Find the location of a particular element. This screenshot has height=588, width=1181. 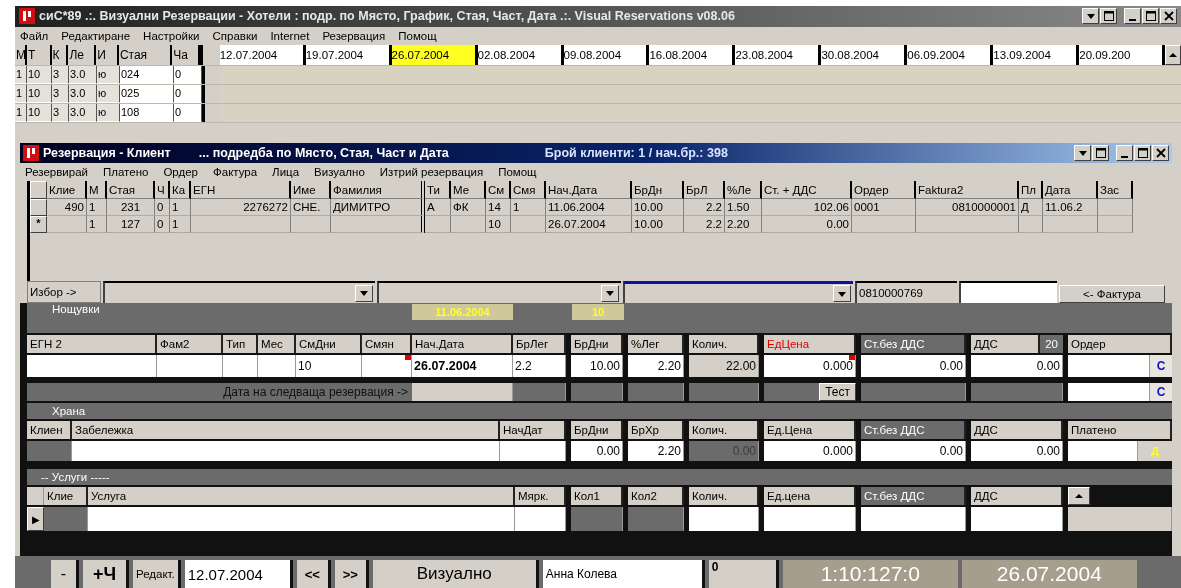

date-field: 12.07.2004 is located at coordinates (238, 574).